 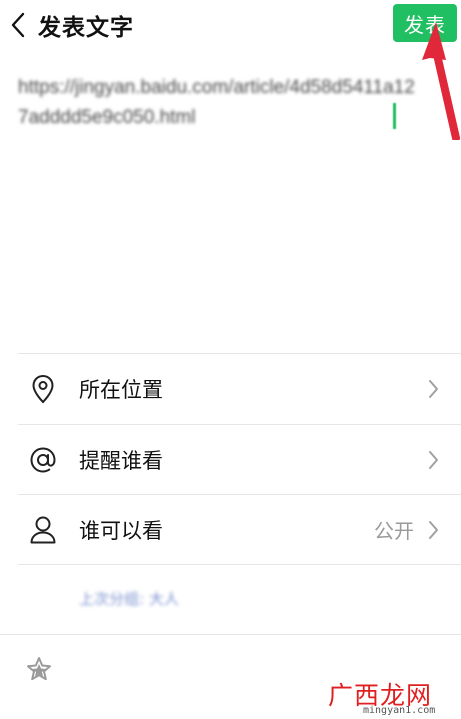 I want to click on location-row: 所在位置, so click(x=230, y=389).